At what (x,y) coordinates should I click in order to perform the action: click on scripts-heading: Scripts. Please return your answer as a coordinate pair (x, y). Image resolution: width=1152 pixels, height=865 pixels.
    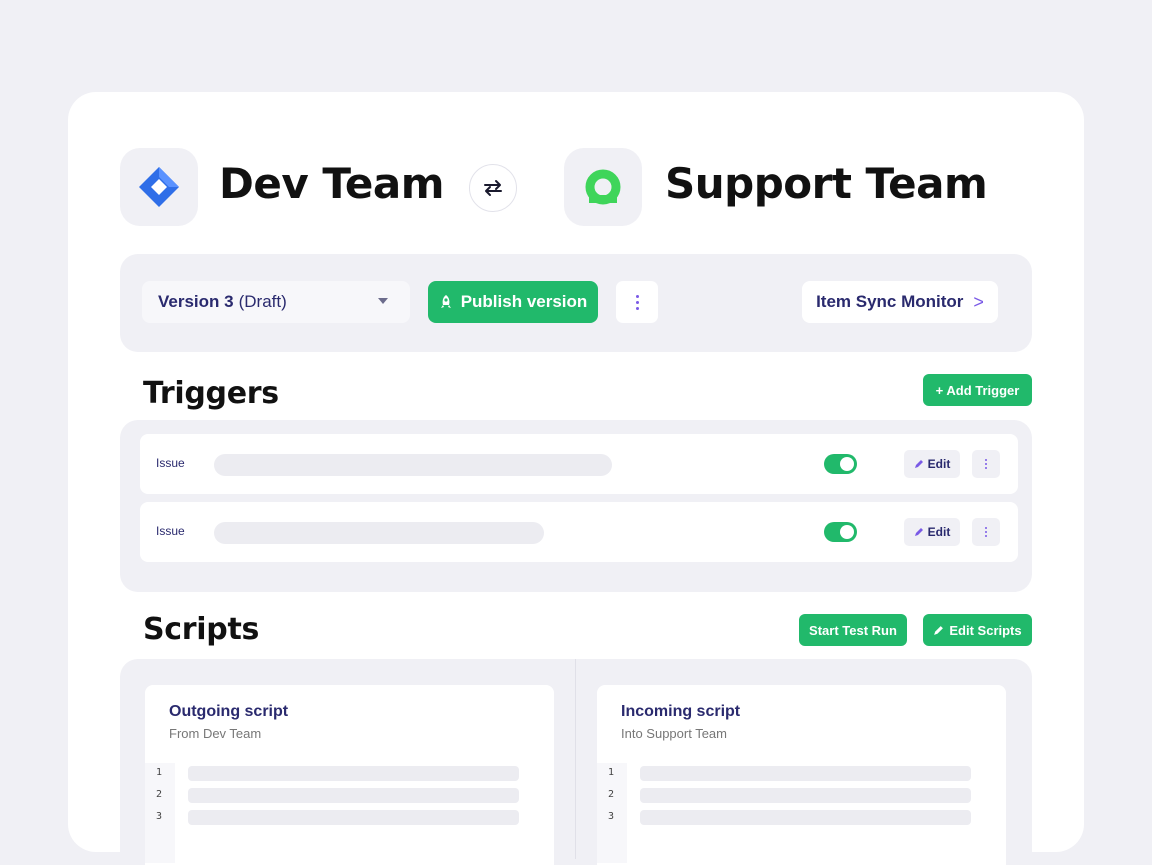
    Looking at the image, I should click on (201, 629).